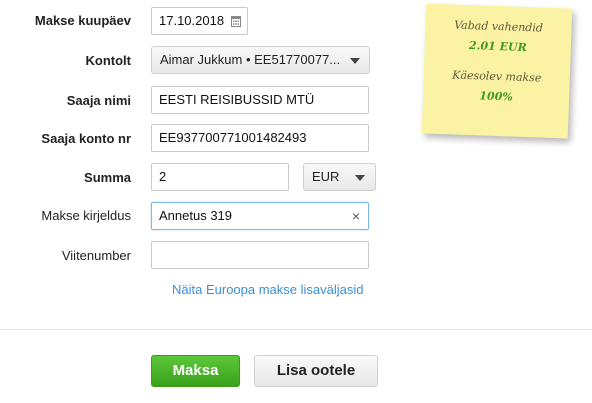 This screenshot has width=592, height=403. I want to click on available-funds-value: 2.01 EUR, so click(497, 47).